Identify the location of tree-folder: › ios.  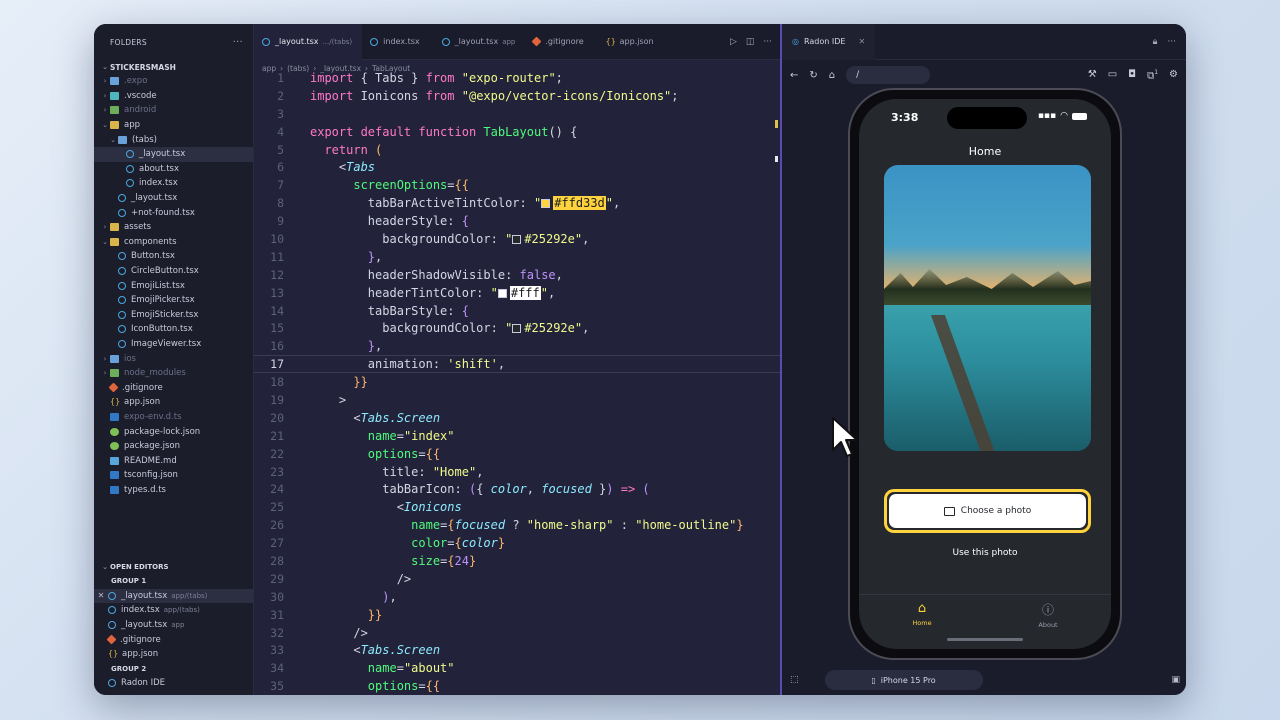
(173, 358).